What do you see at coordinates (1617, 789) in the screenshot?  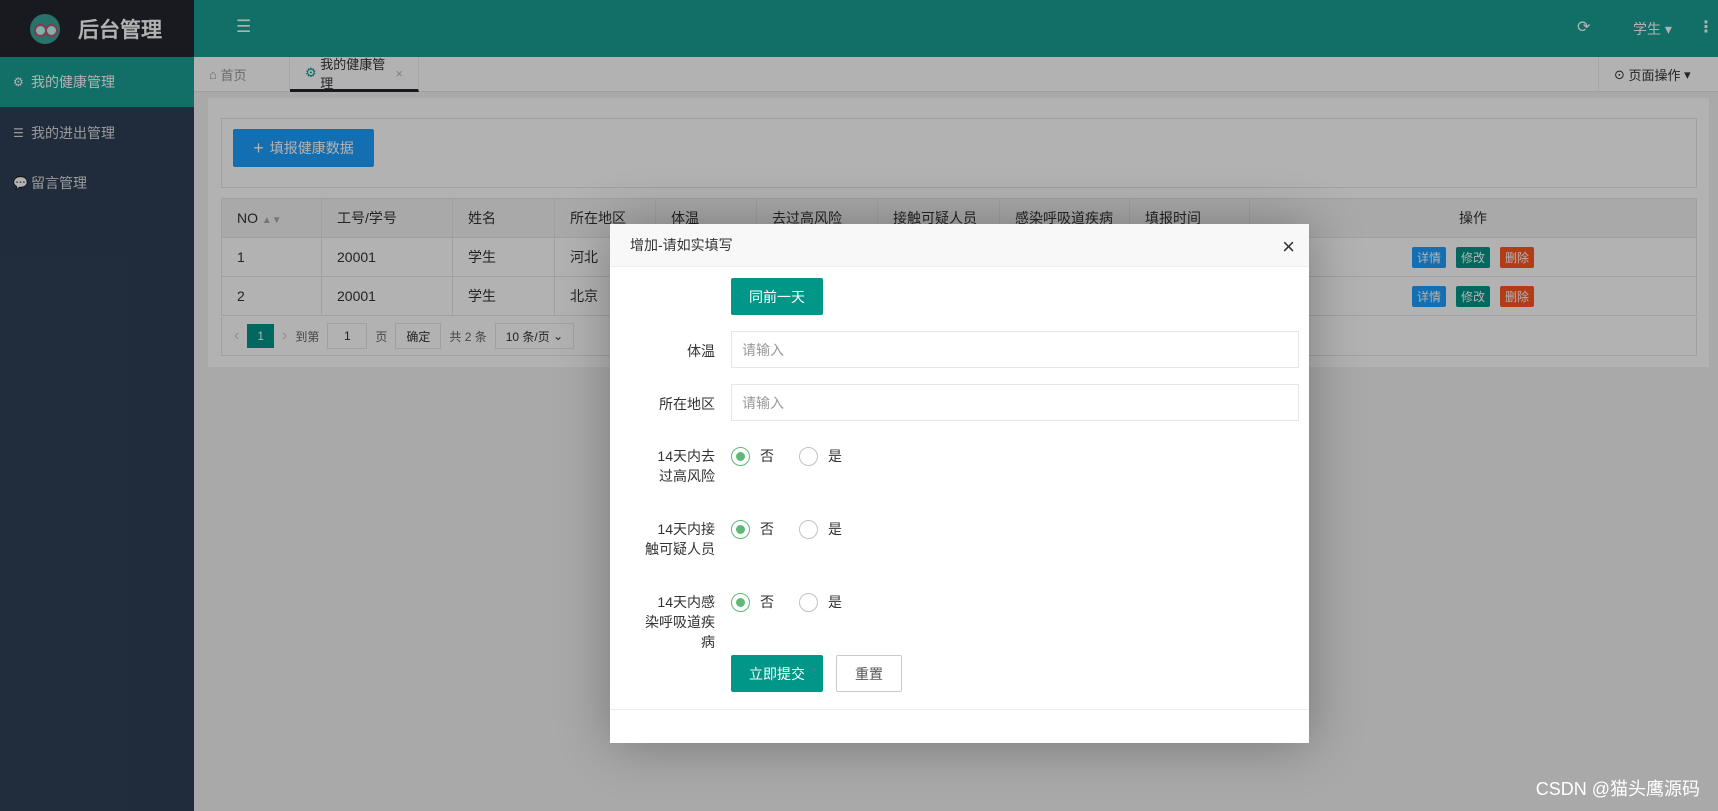 I see `watermark: CSDN @猫头鹰源码` at bounding box center [1617, 789].